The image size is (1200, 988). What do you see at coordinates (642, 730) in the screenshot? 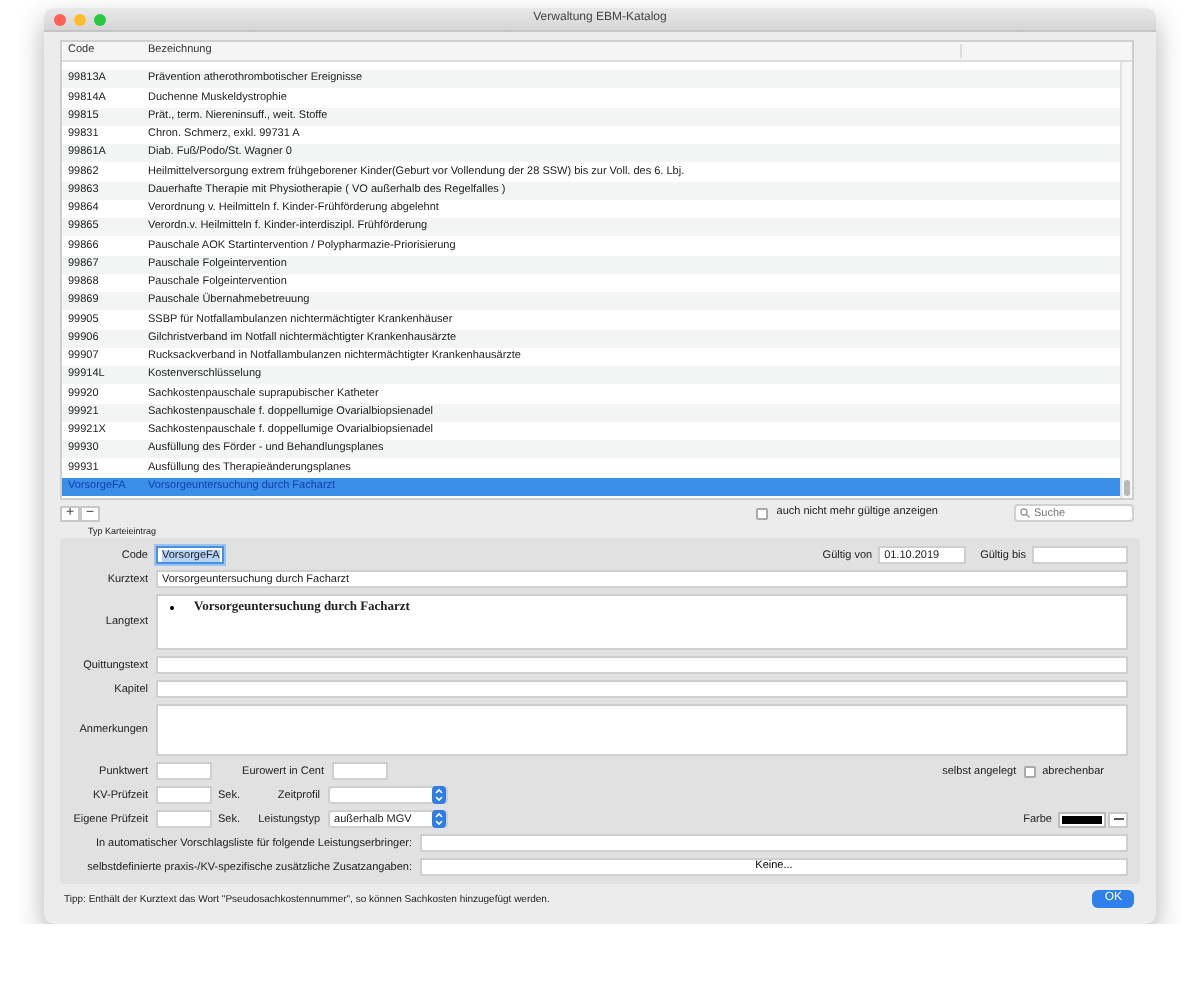
I see `text-area` at bounding box center [642, 730].